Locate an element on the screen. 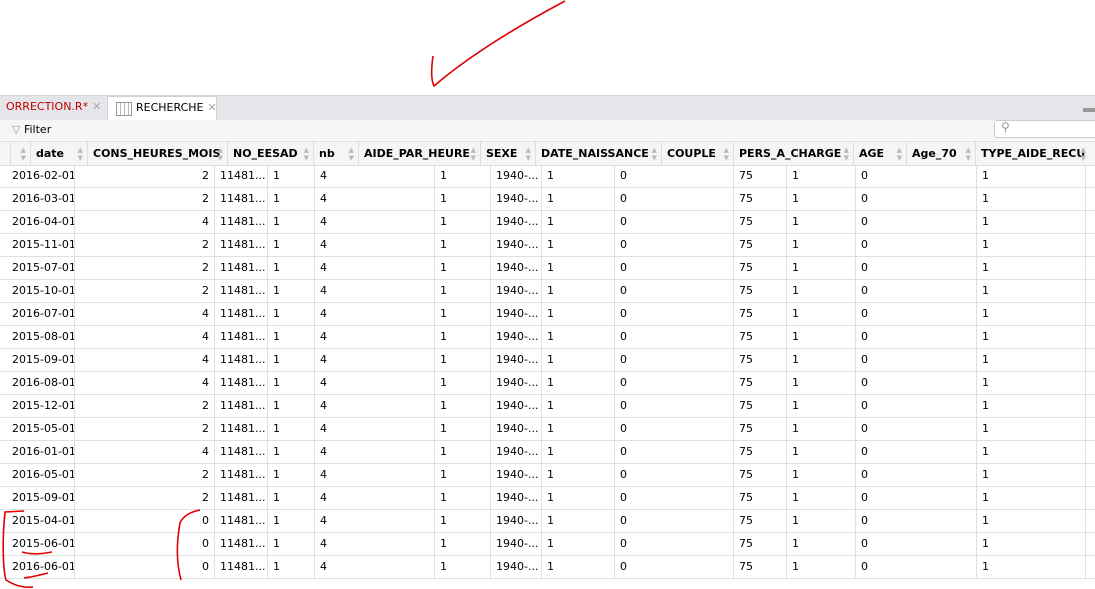 Image resolution: width=1095 pixels, height=589 pixels. column-header: TYPE_AIDE_RECU ▲ ▼ is located at coordinates (1032, 153).